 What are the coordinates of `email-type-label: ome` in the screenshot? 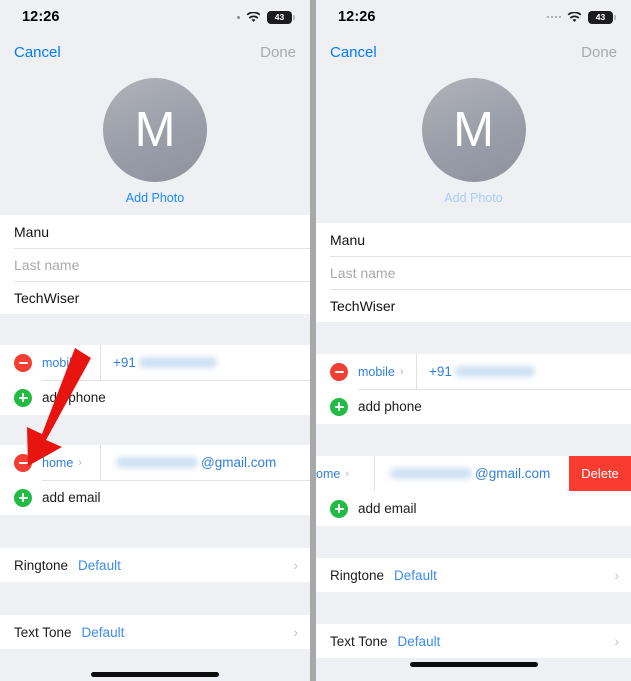 It's located at (328, 473).